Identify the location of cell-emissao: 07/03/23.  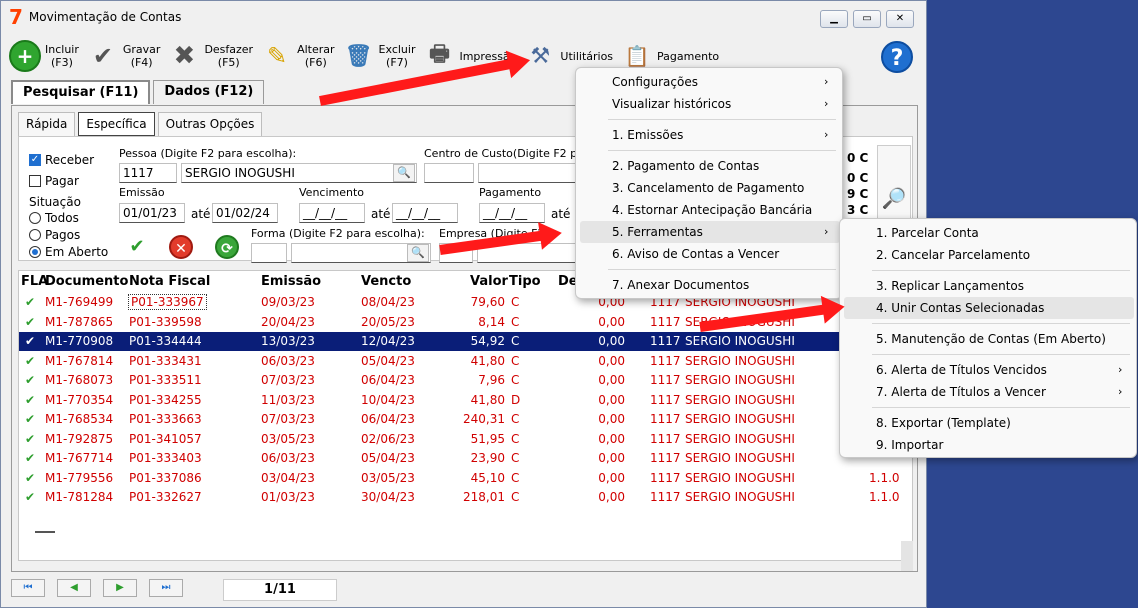
(288, 419).